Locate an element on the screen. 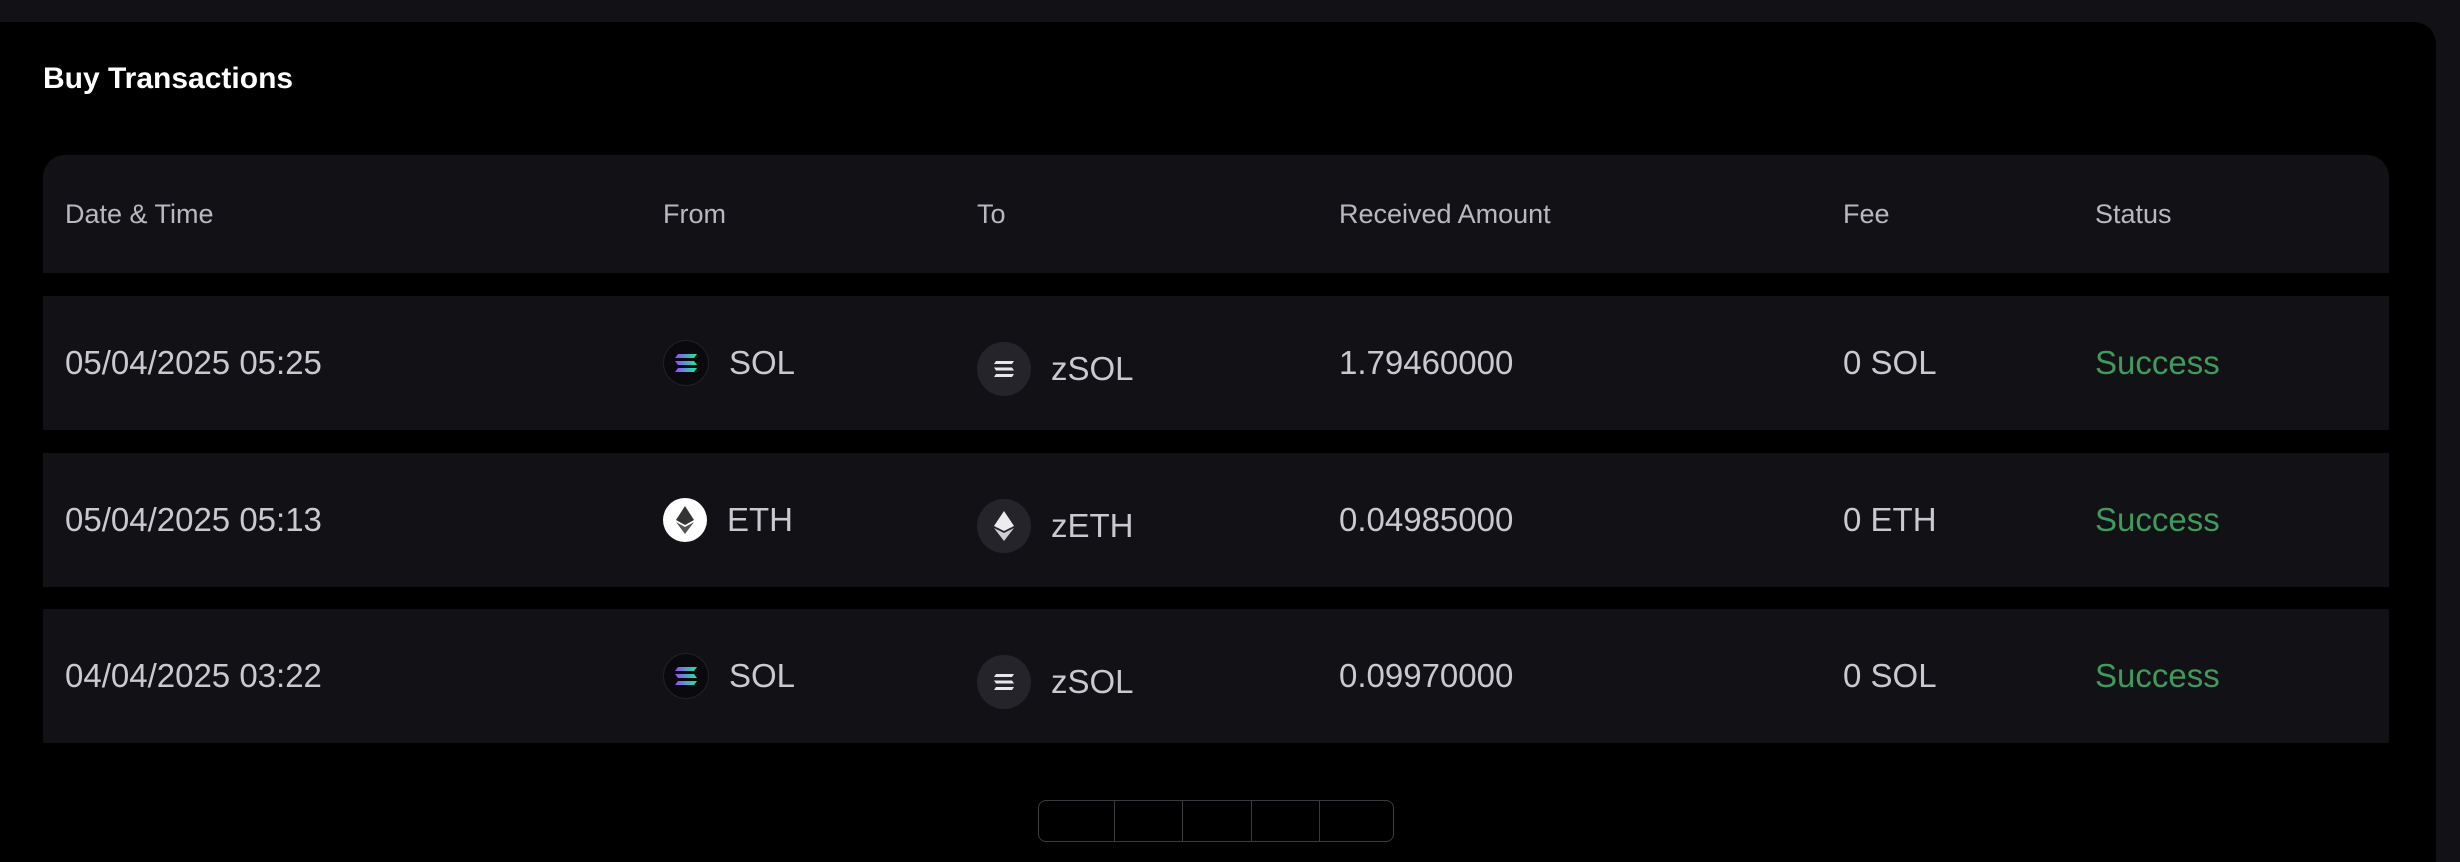 Image resolution: width=2460 pixels, height=862 pixels. column-header-from: From is located at coordinates (694, 214).